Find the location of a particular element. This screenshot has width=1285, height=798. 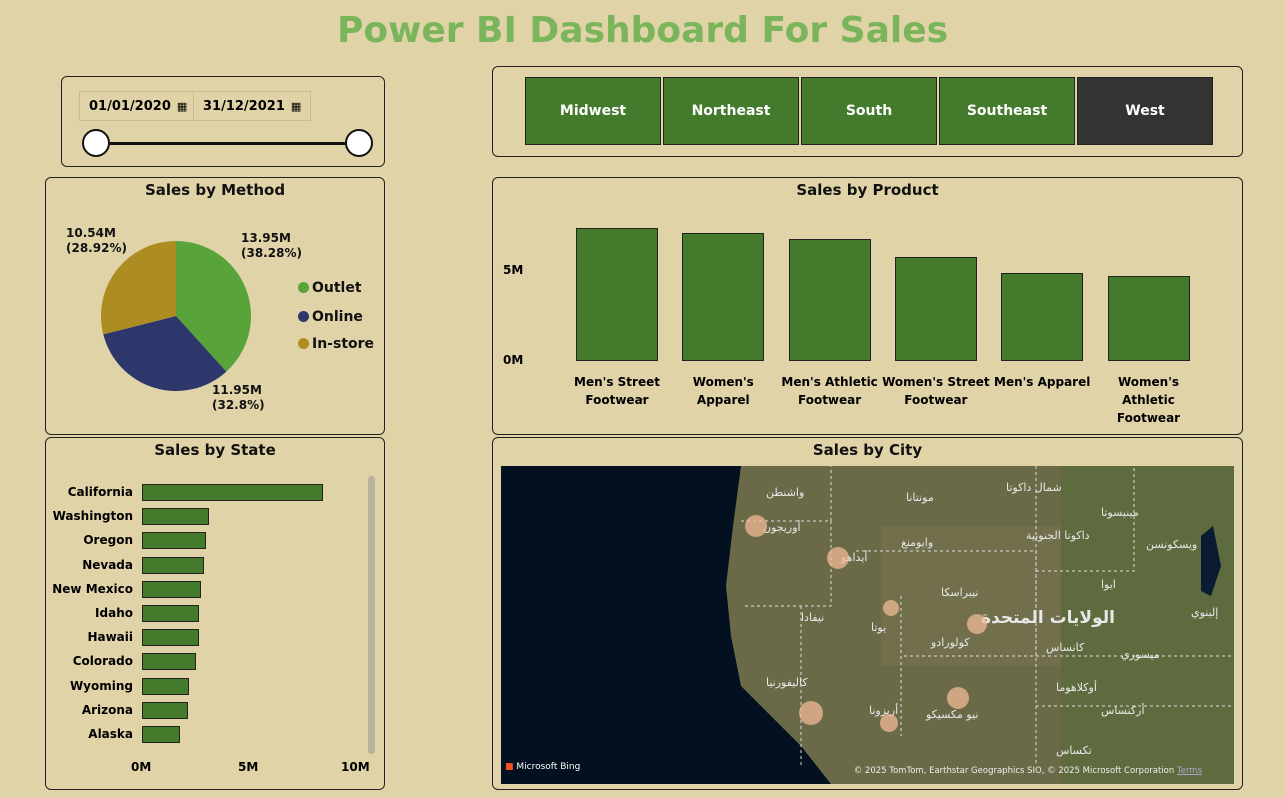

microsoft-logo-icon: ■ is located at coordinates (509, 767).